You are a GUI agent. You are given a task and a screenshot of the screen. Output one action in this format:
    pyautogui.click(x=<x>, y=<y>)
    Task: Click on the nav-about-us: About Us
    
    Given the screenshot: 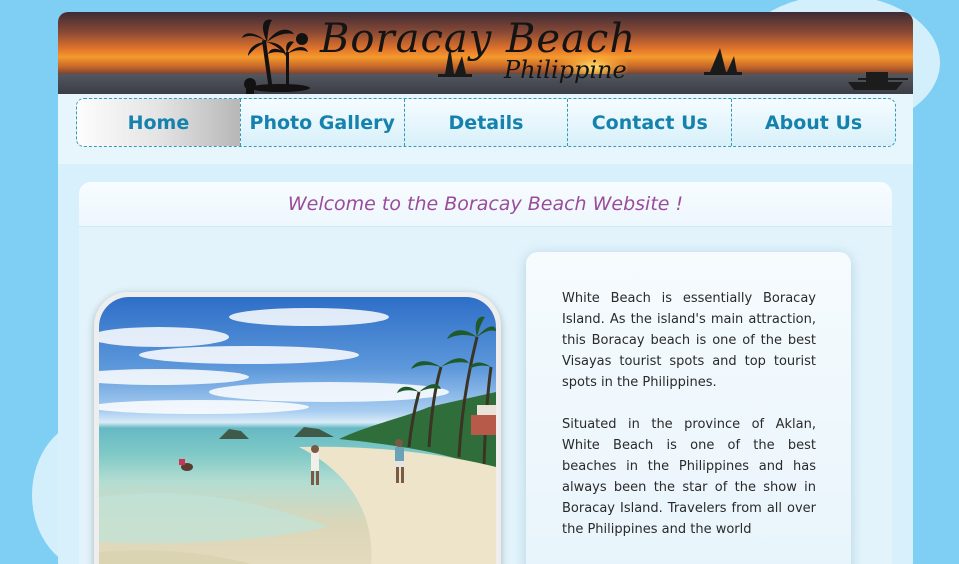 What is the action you would take?
    pyautogui.click(x=813, y=122)
    